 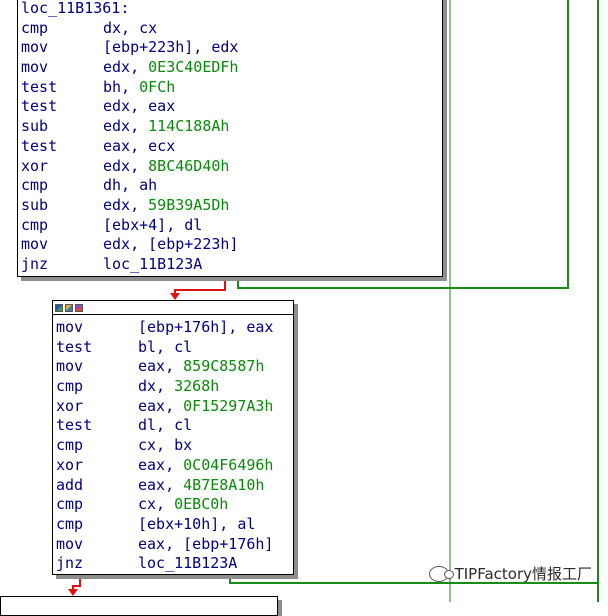 I want to click on immediate-value: 59B39A5Dh, so click(x=189, y=204).